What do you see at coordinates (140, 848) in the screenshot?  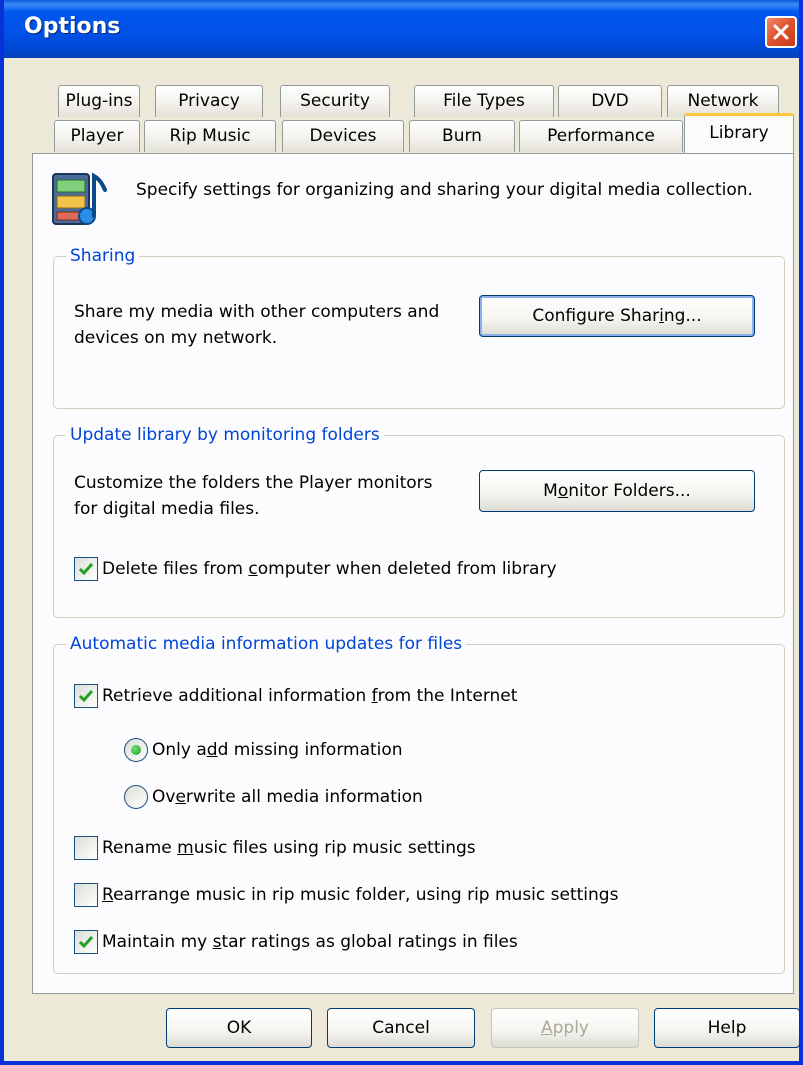 I see `label-part: Rename` at bounding box center [140, 848].